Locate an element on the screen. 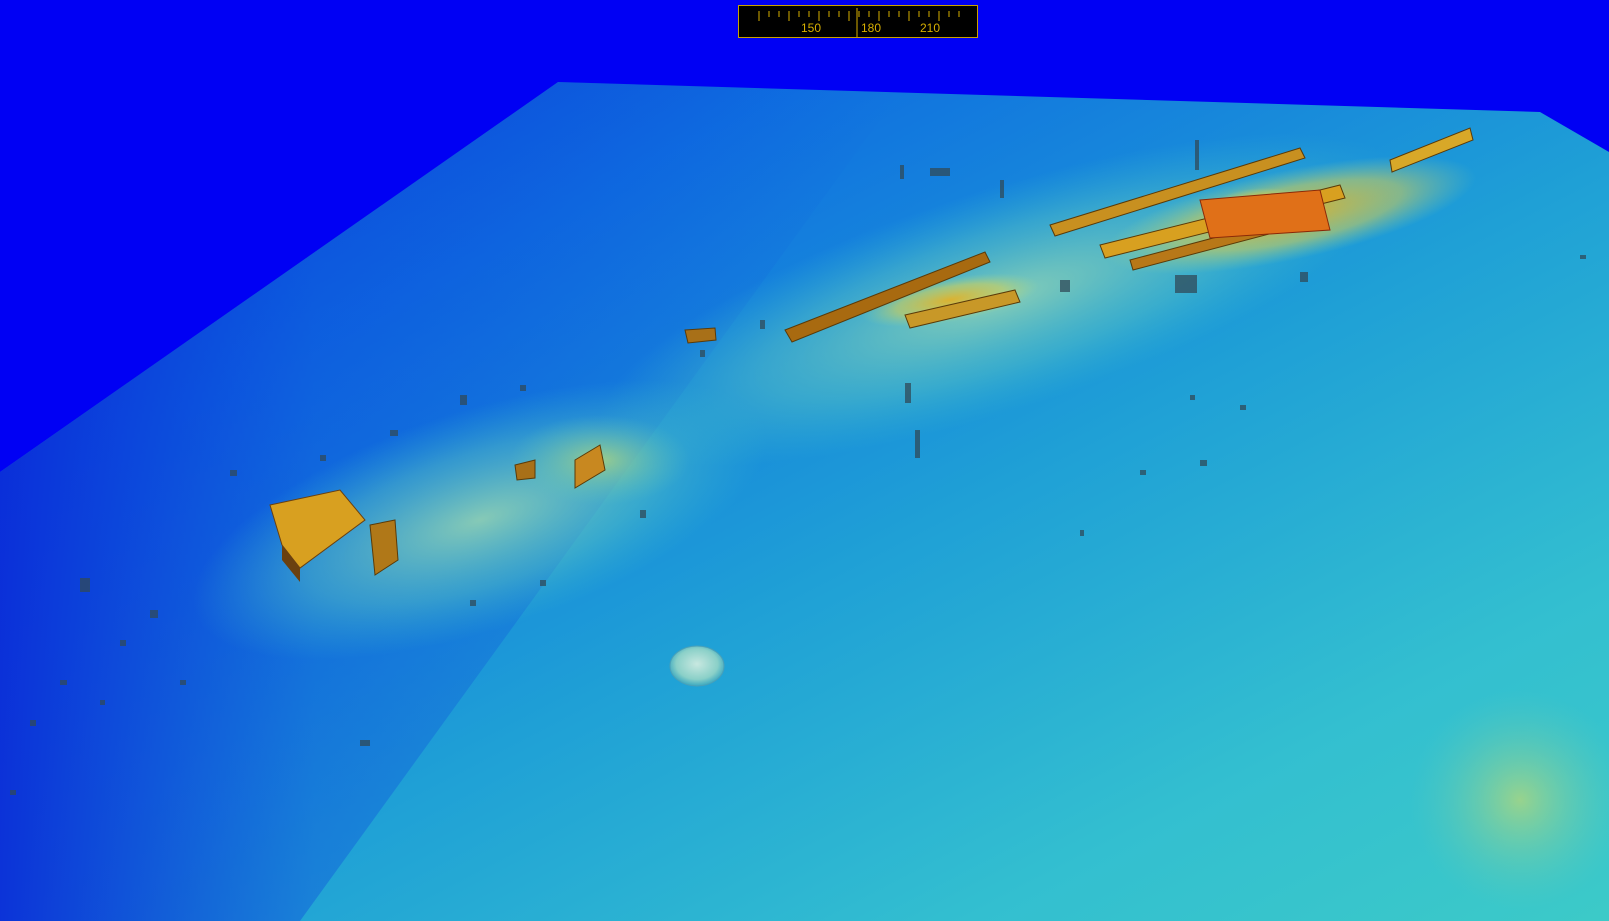 This screenshot has height=921, width=1609. compass-heading-indicator: 150 180 210 is located at coordinates (858, 21).